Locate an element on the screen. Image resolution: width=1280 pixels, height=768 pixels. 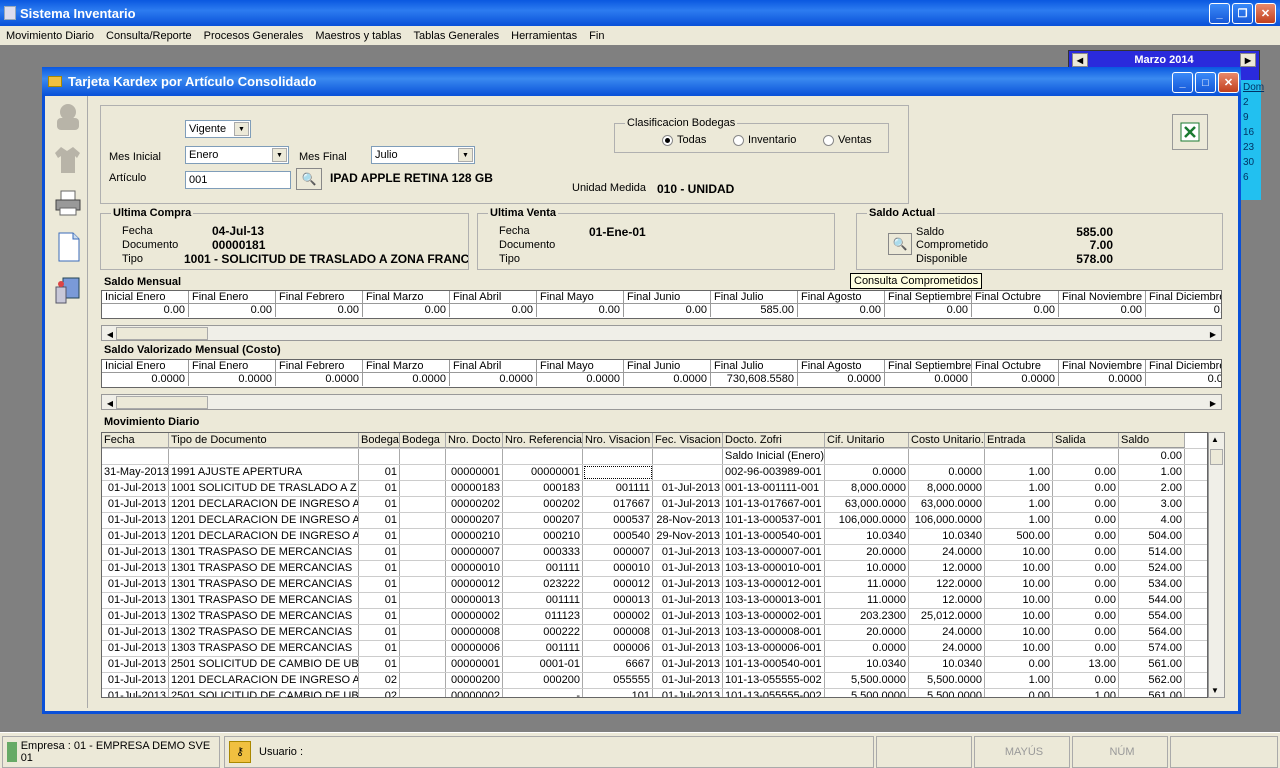
calendar-day: 6 is located at coordinates (1252, 177).